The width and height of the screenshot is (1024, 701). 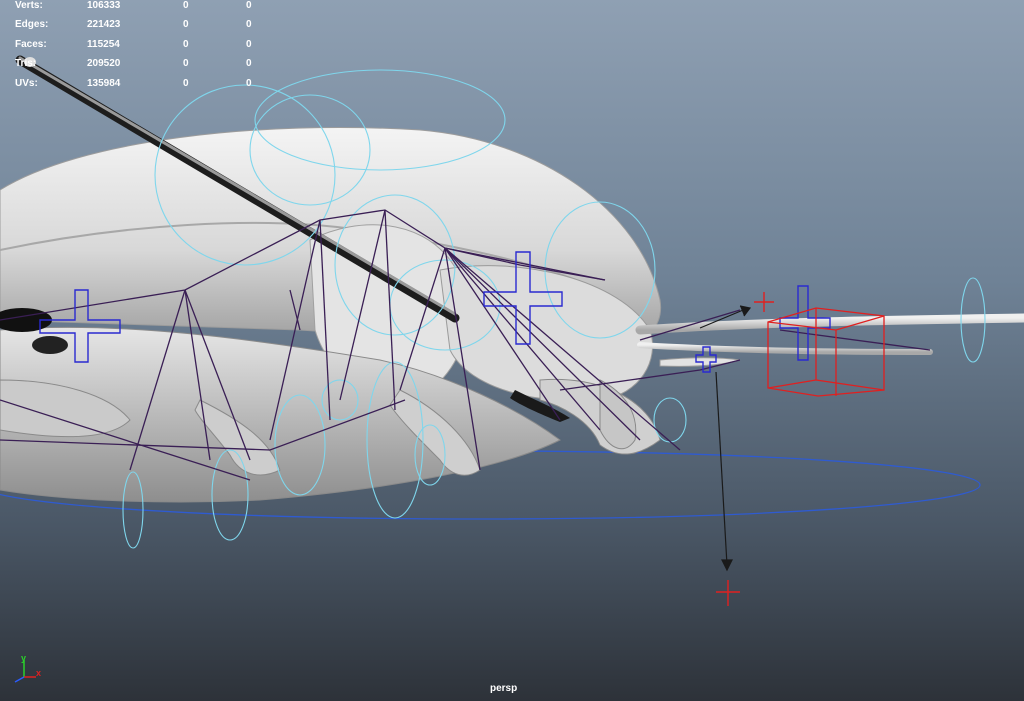 I want to click on ctrl-circle-leg5, so click(x=670, y=420).